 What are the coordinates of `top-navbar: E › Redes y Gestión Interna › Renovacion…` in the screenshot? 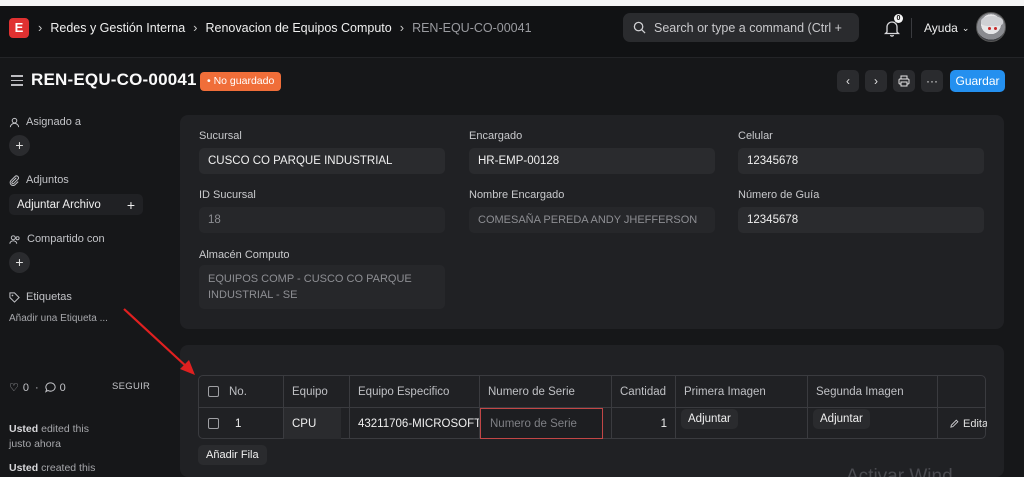 It's located at (512, 29).